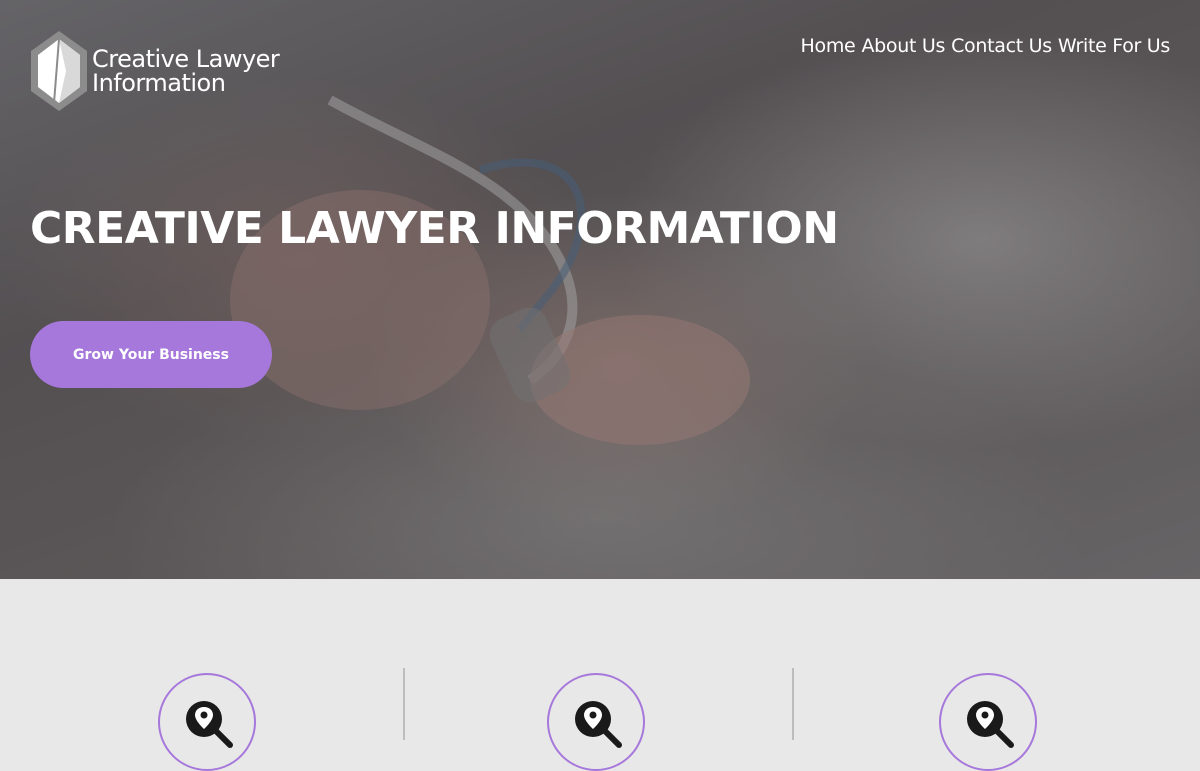  What do you see at coordinates (903, 46) in the screenshot?
I see `nav-about-us: About Us` at bounding box center [903, 46].